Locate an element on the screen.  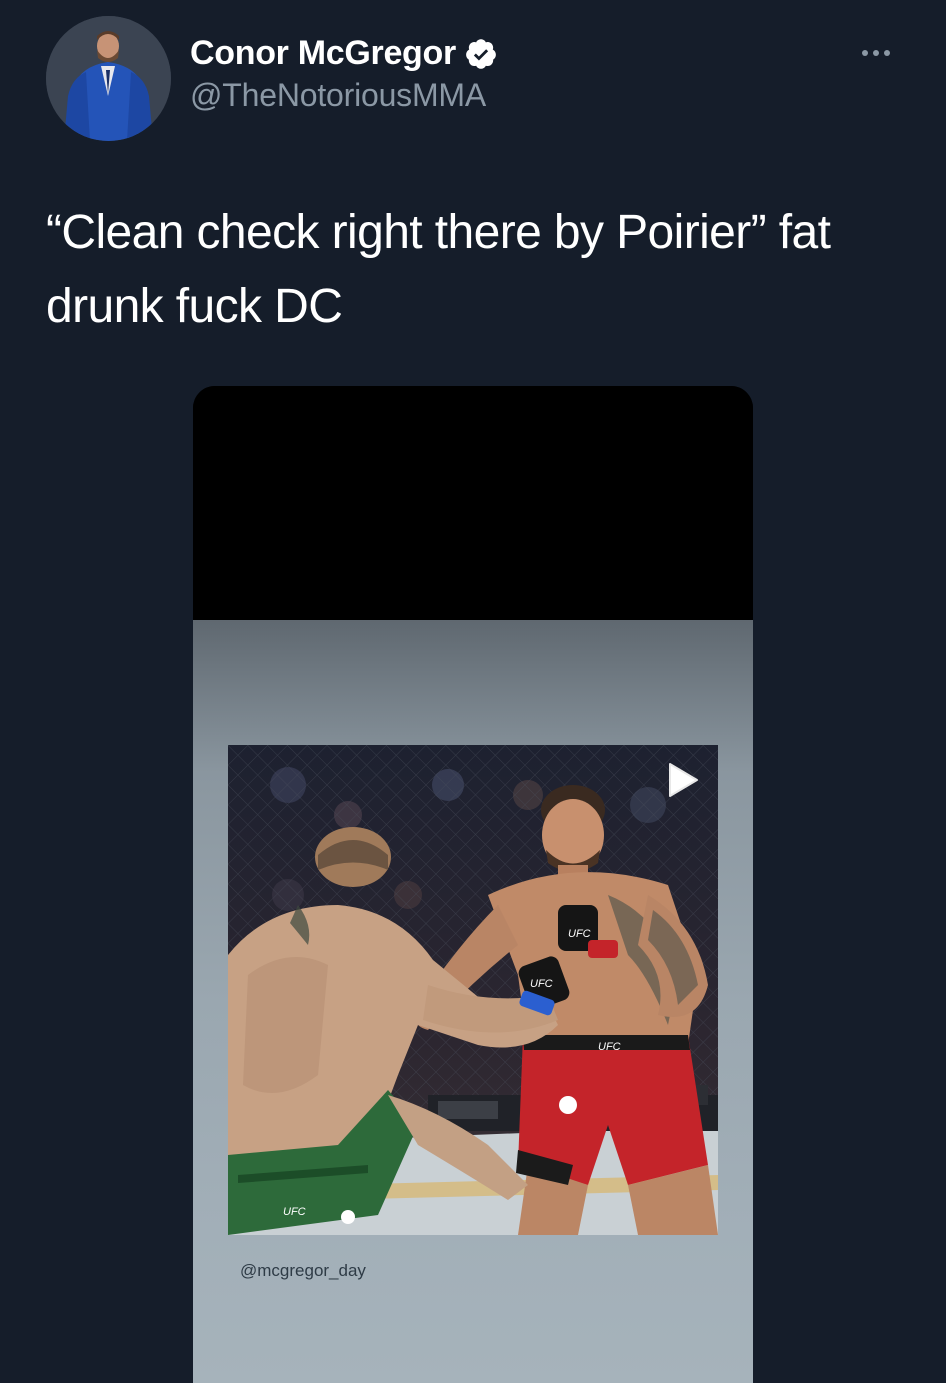
tweet-text-line-1: “Clean check right there by Poirier” fat is located at coordinates (438, 232).